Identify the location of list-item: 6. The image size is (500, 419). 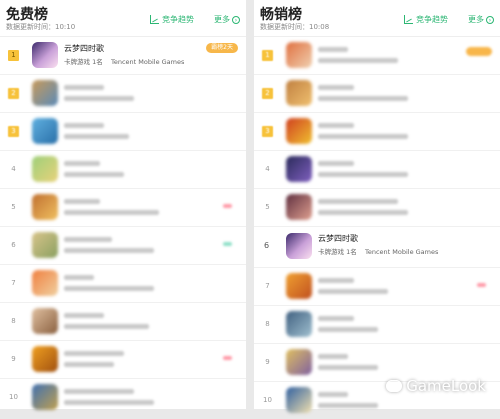
(123, 246).